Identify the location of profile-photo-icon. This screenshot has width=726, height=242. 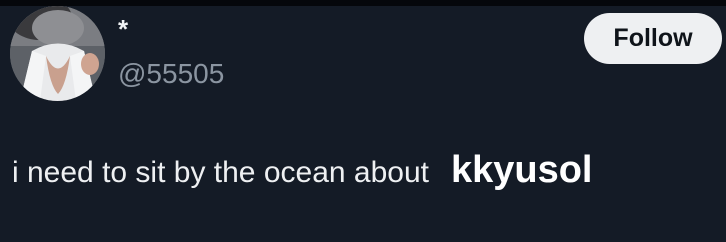
(57, 53).